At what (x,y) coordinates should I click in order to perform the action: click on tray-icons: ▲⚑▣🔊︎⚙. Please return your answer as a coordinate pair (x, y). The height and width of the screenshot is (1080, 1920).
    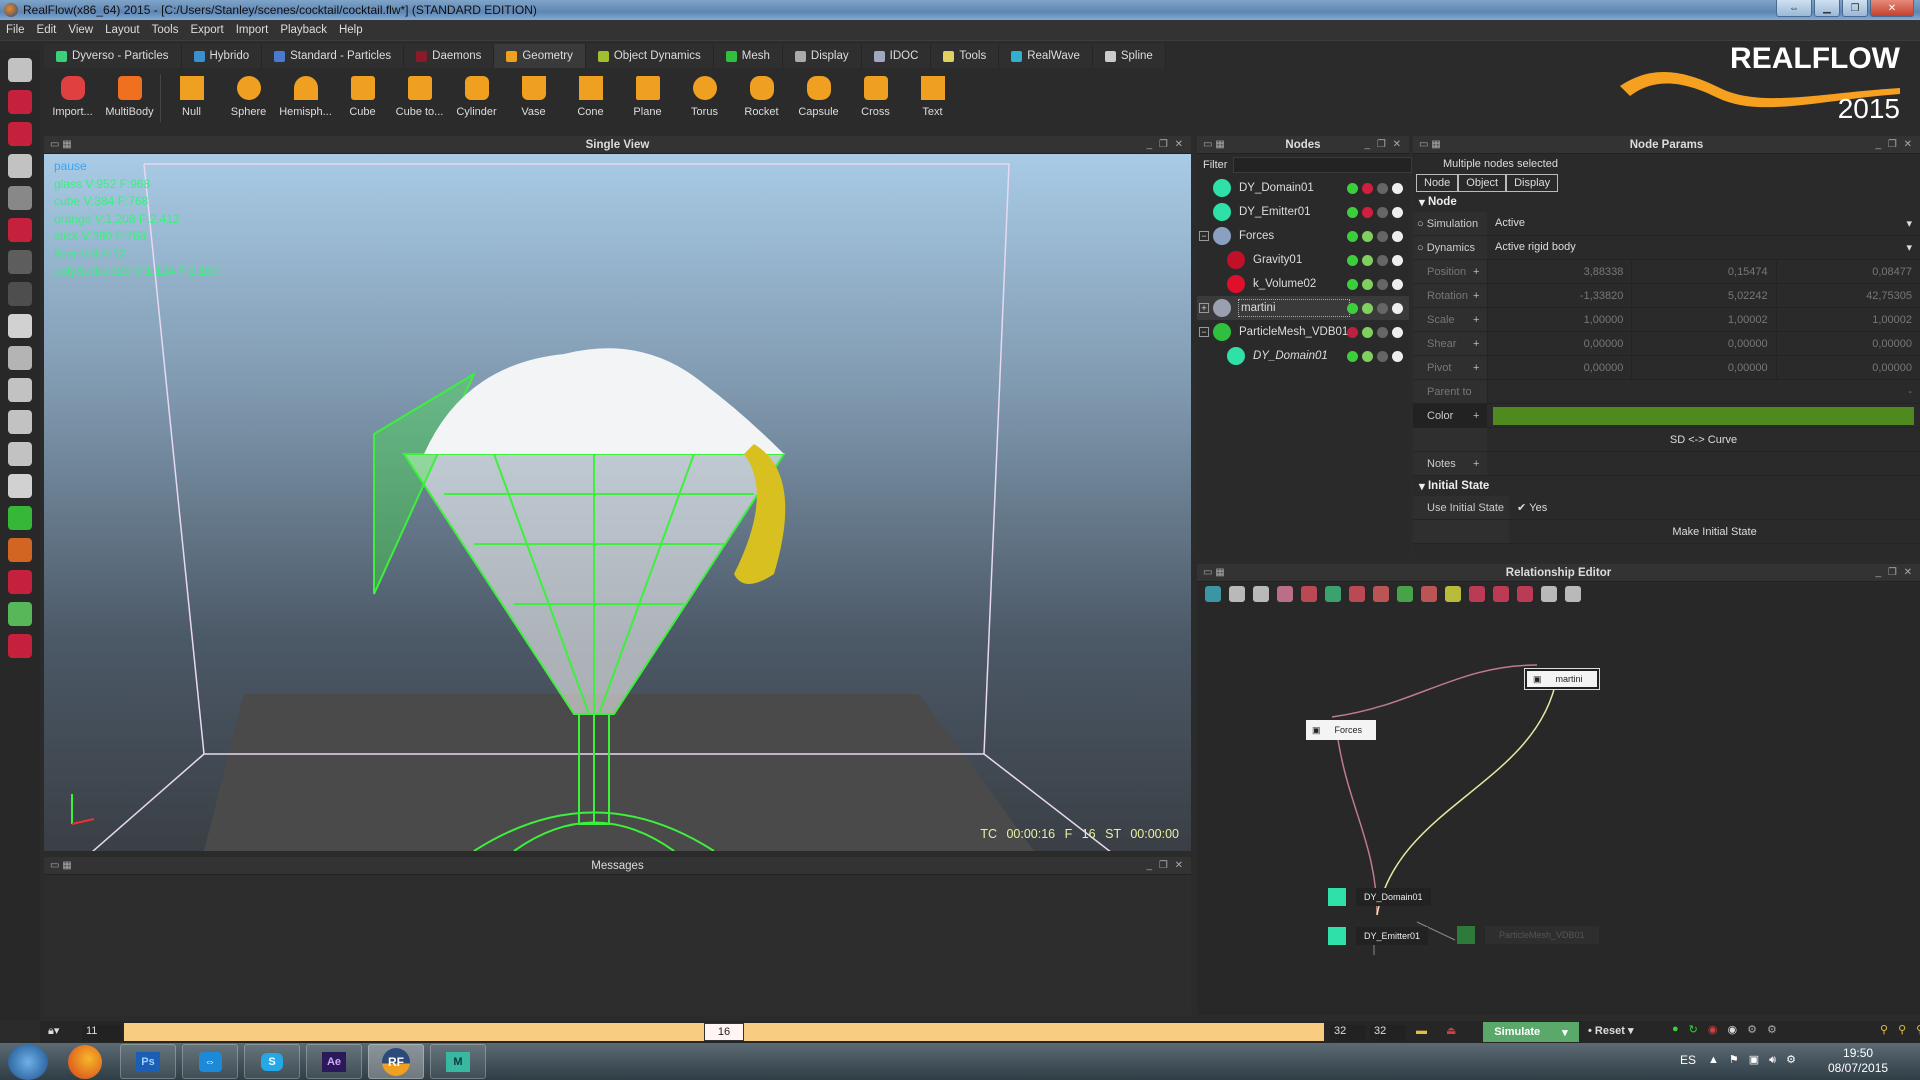
    Looking at the image, I should click on (1757, 1060).